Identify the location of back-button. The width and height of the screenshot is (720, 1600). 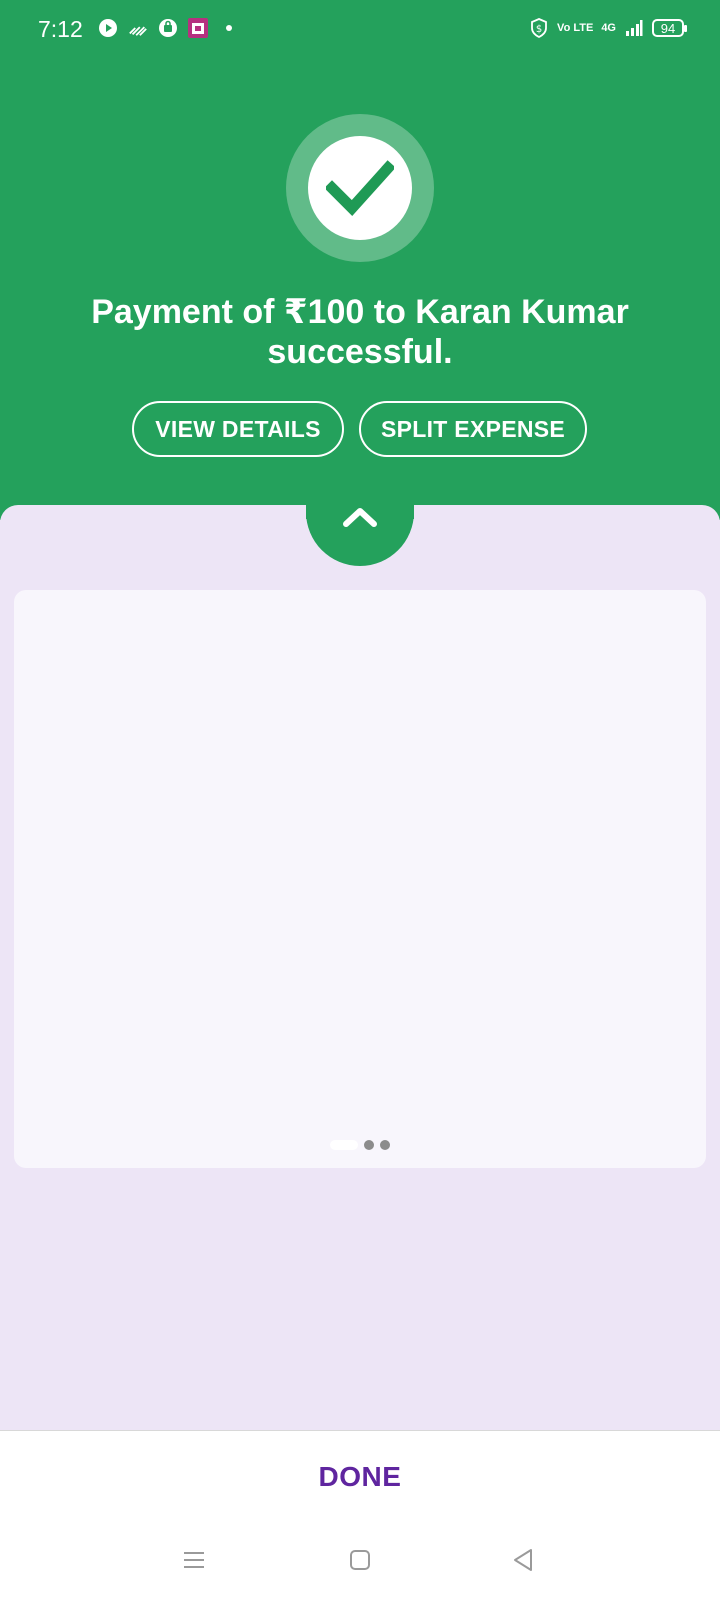
(523, 1560).